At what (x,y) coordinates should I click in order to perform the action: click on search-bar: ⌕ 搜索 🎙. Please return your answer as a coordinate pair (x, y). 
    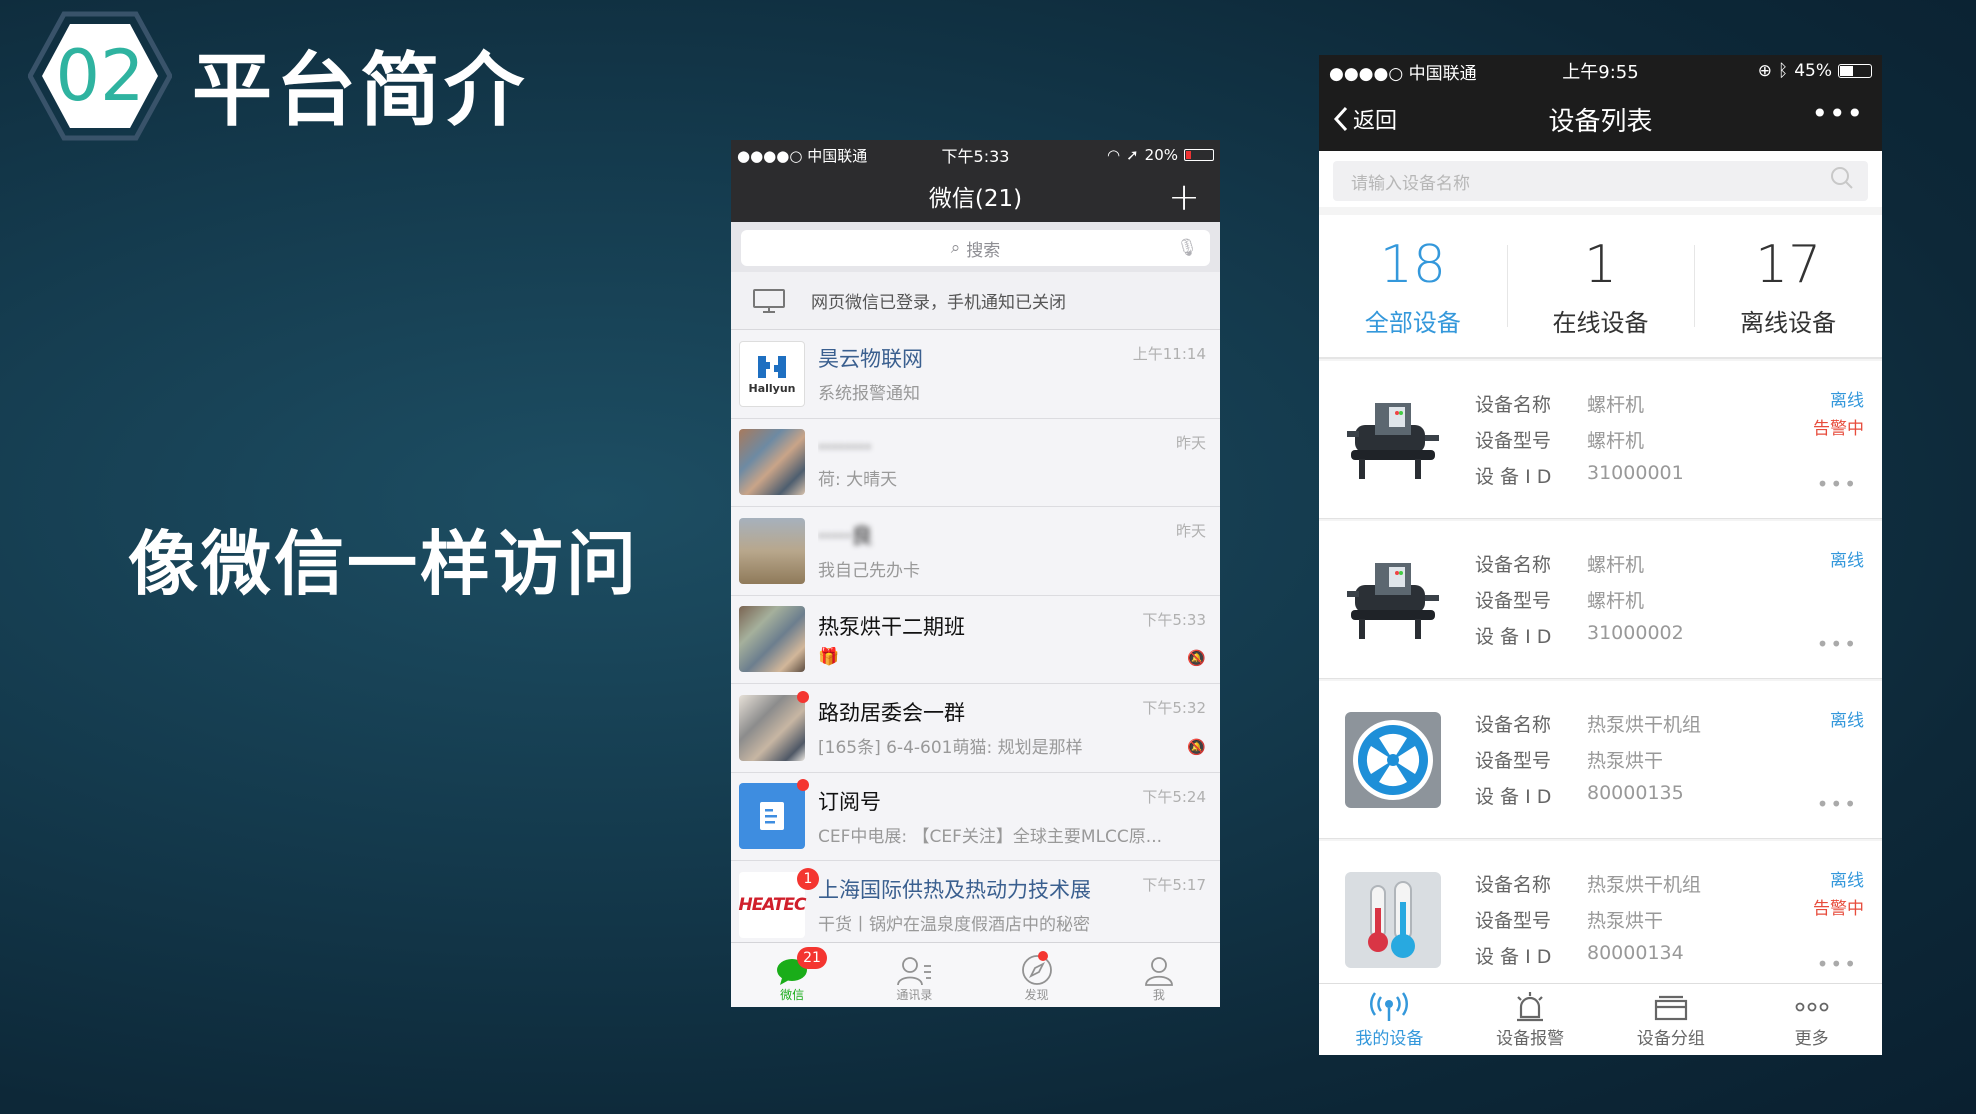
    Looking at the image, I should click on (975, 247).